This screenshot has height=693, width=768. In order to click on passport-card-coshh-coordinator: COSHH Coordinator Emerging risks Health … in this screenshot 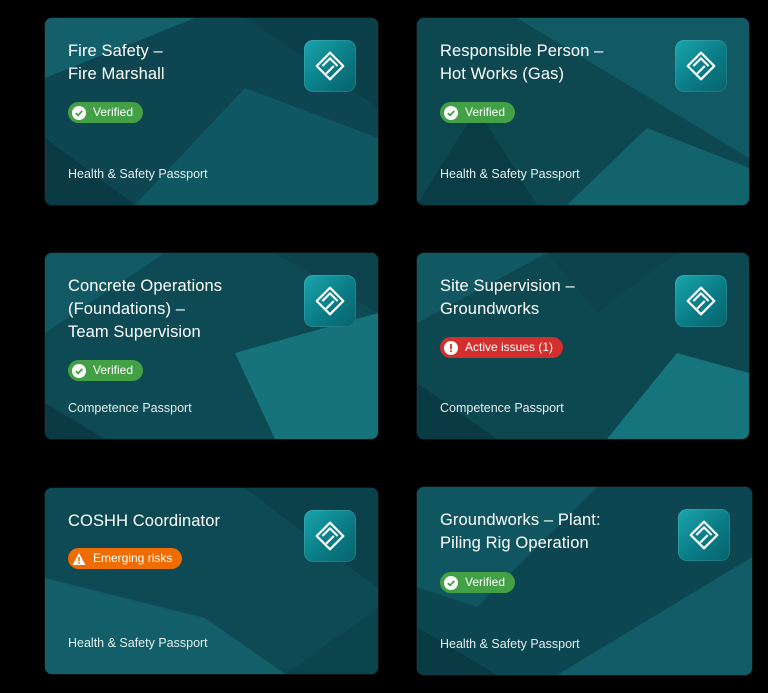, I will do `click(211, 581)`.